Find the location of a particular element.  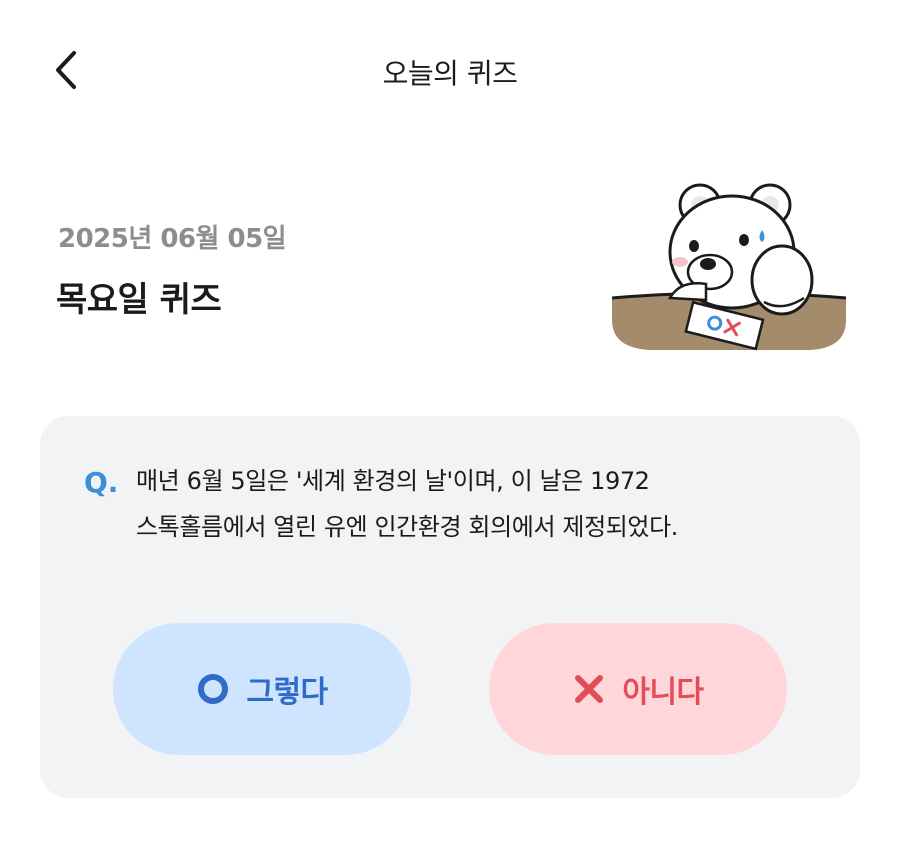

circle-o-icon is located at coordinates (213, 689).